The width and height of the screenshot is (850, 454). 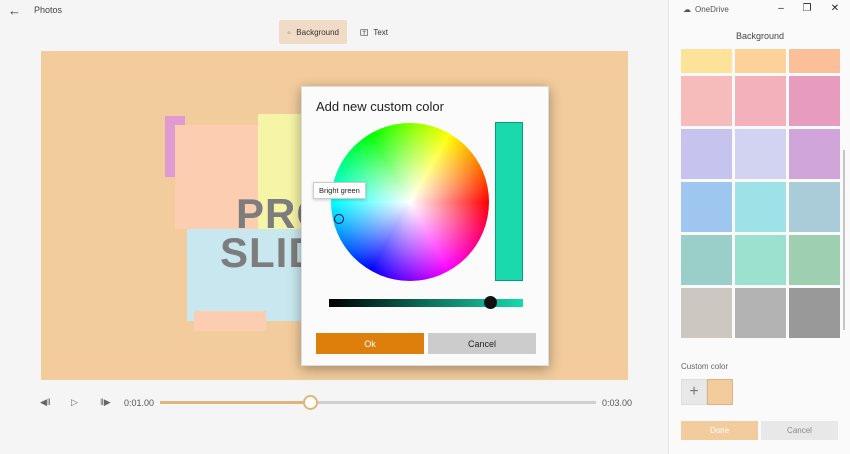 What do you see at coordinates (232, 402) in the screenshot?
I see `timeline-progress` at bounding box center [232, 402].